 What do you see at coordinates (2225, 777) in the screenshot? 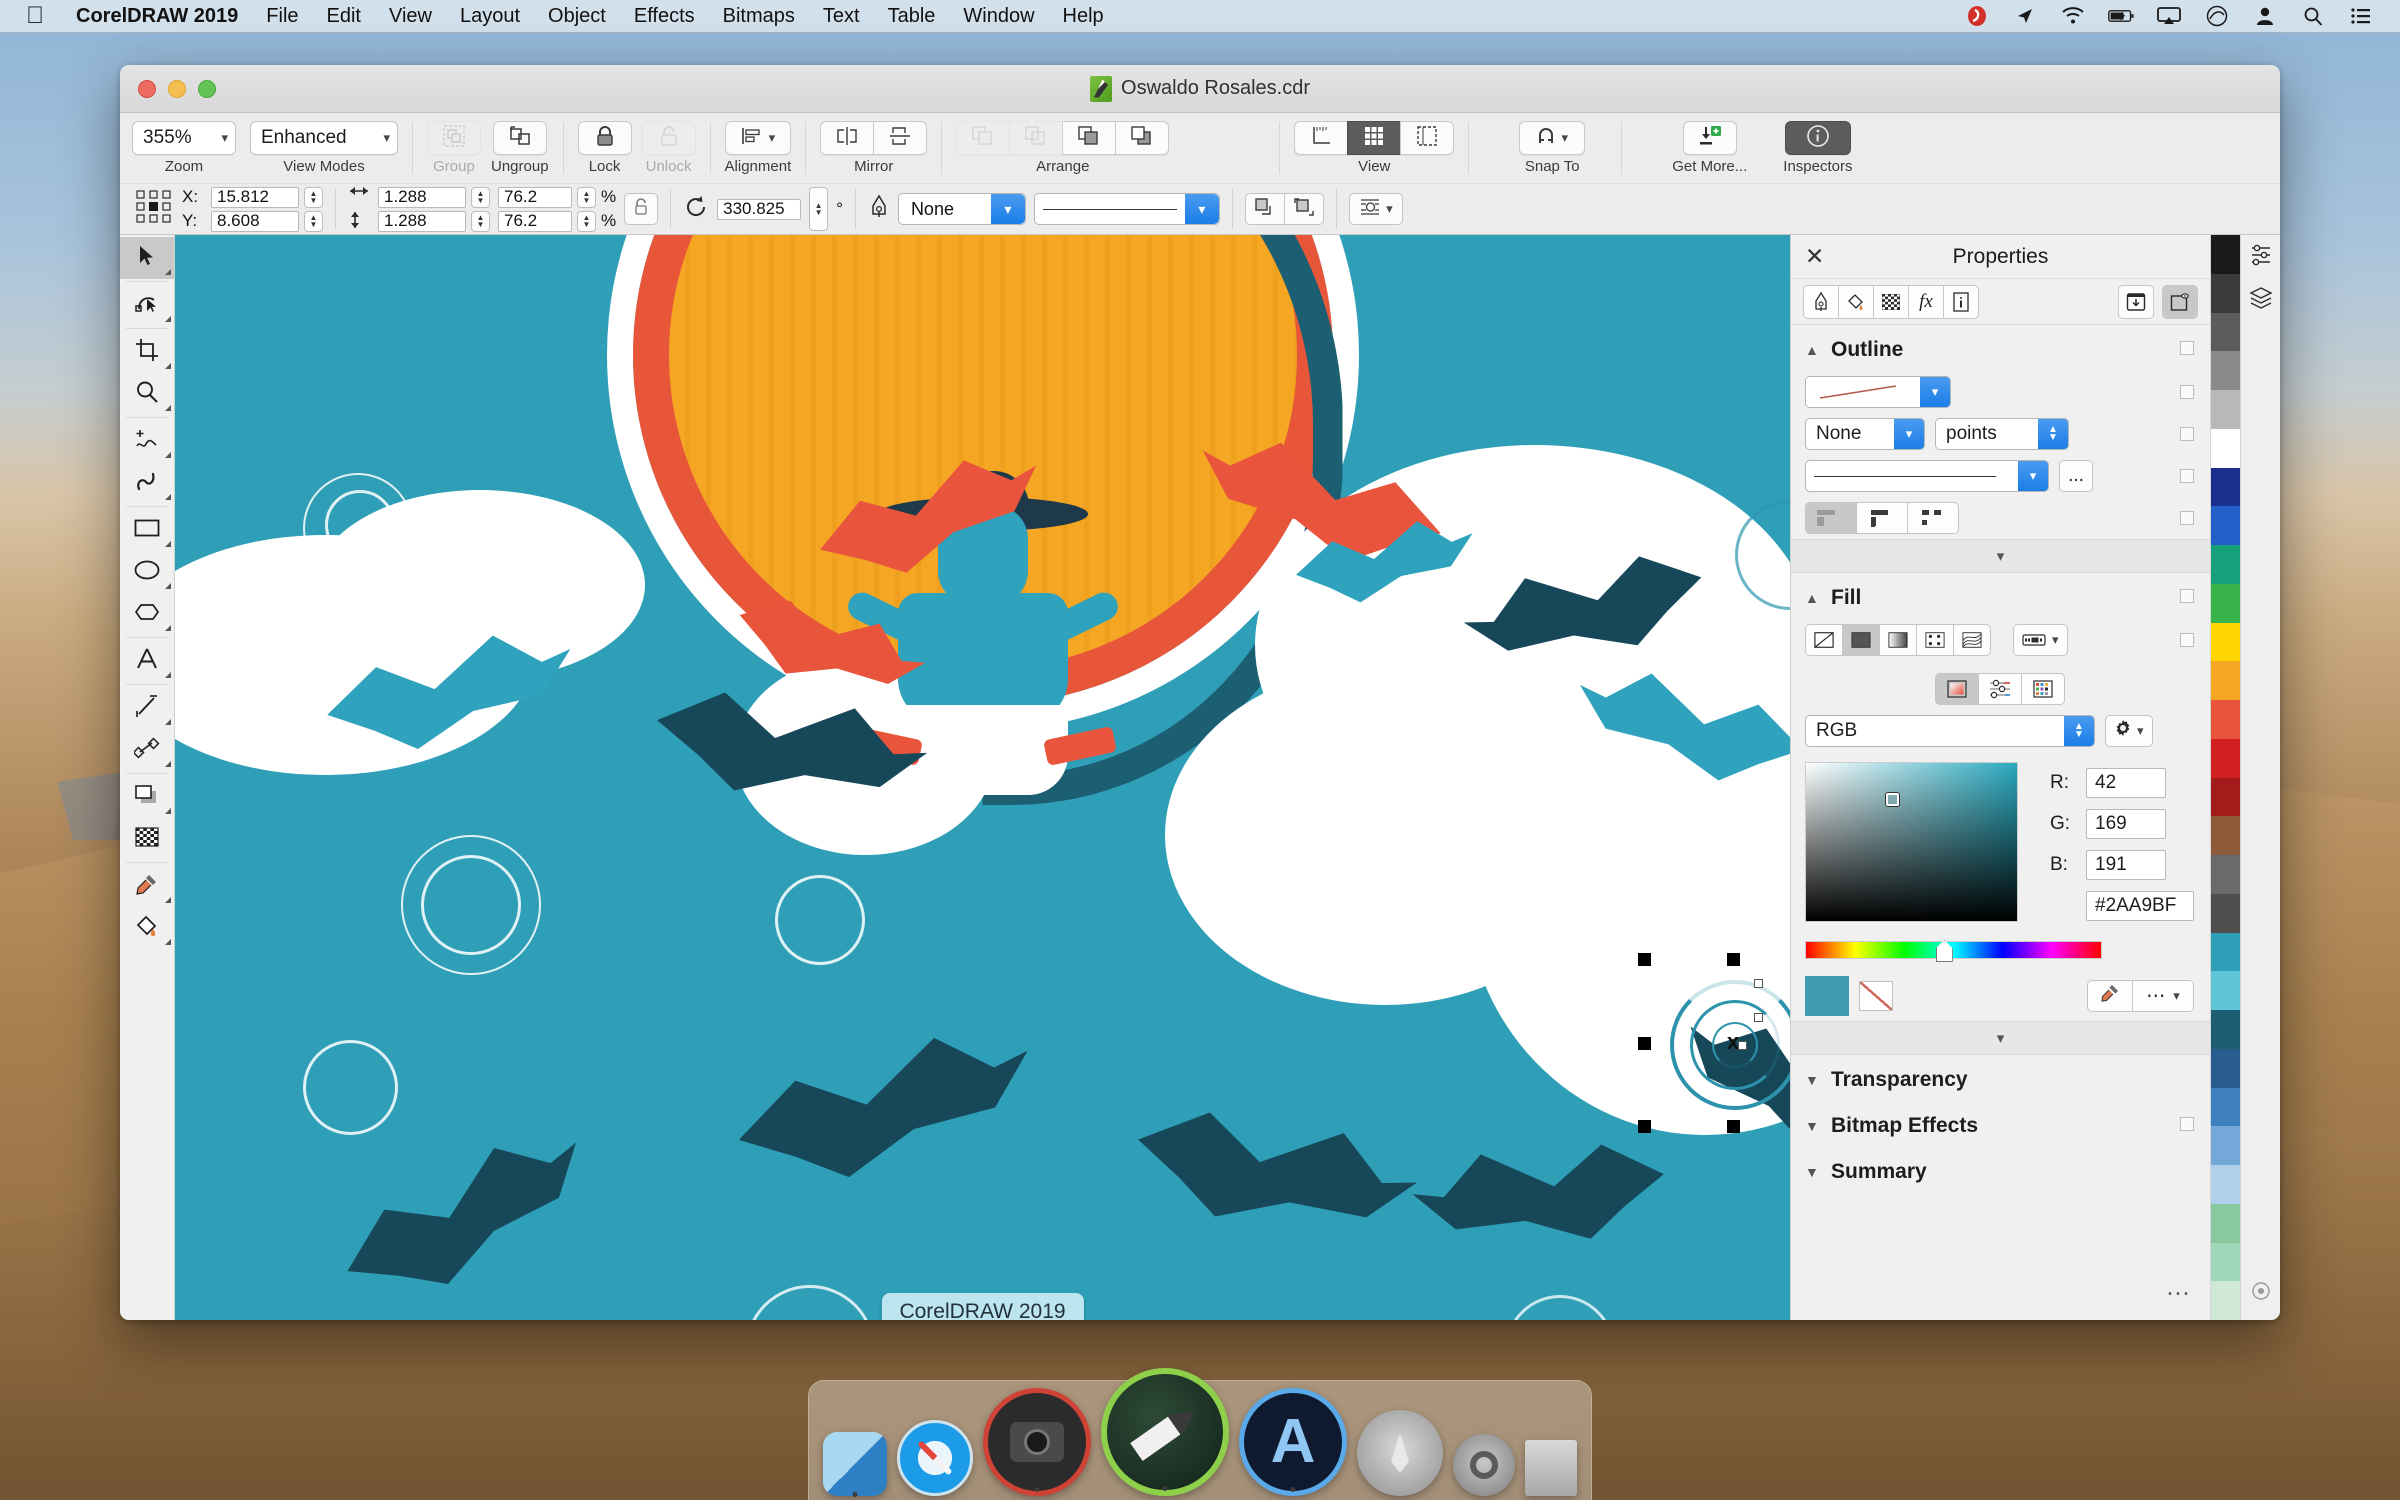
I see `color-palette` at bounding box center [2225, 777].